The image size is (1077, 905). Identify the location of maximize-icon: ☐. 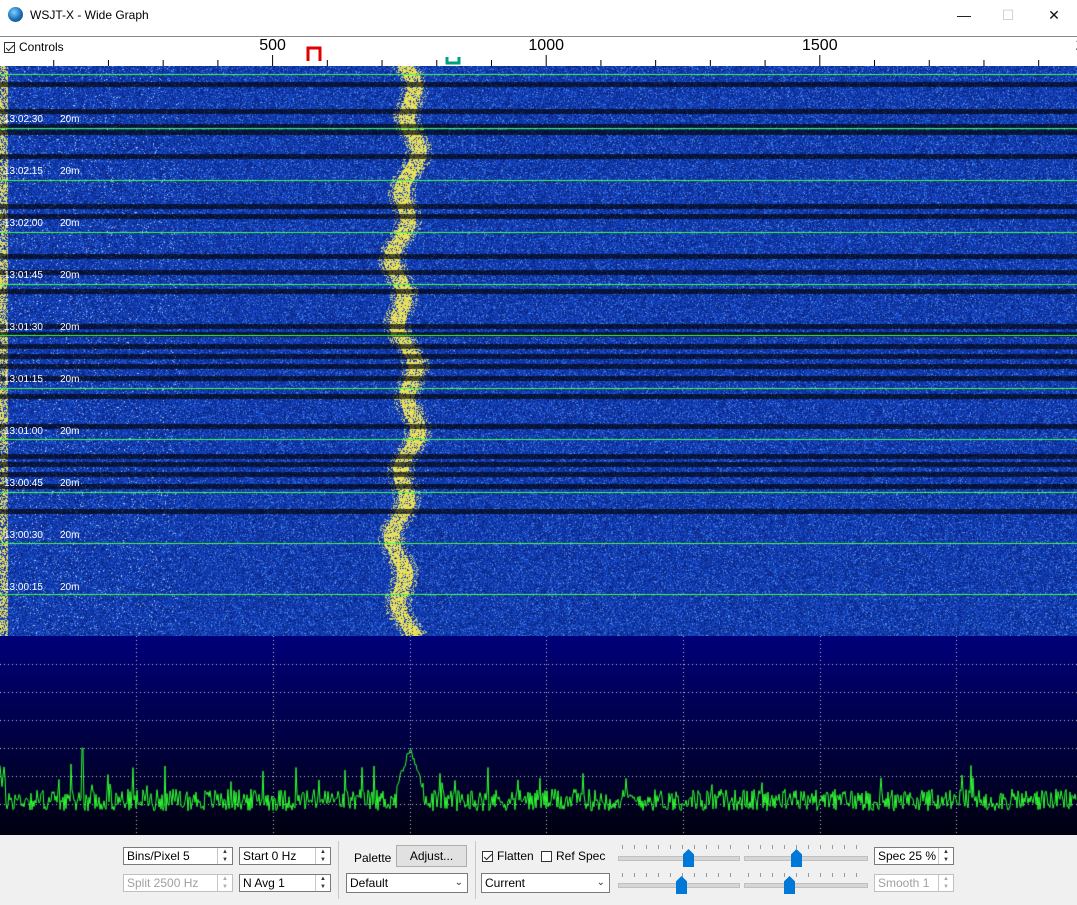
(1008, 15).